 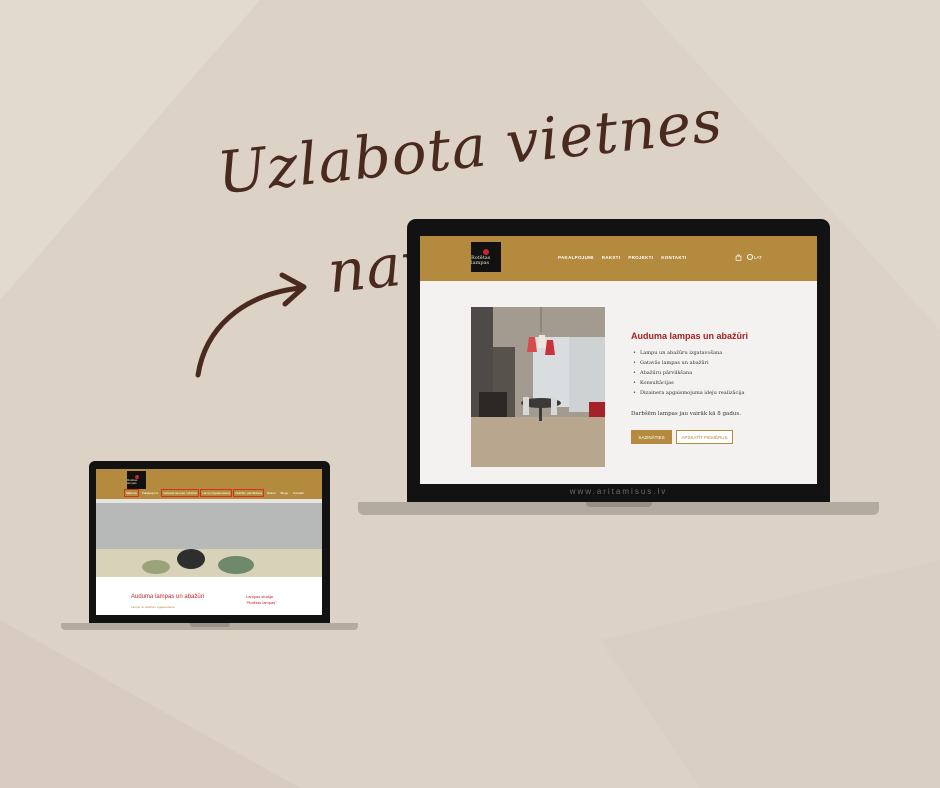 What do you see at coordinates (261, 602) in the screenshot?
I see `old-studio-name: "Rotētas lampas"` at bounding box center [261, 602].